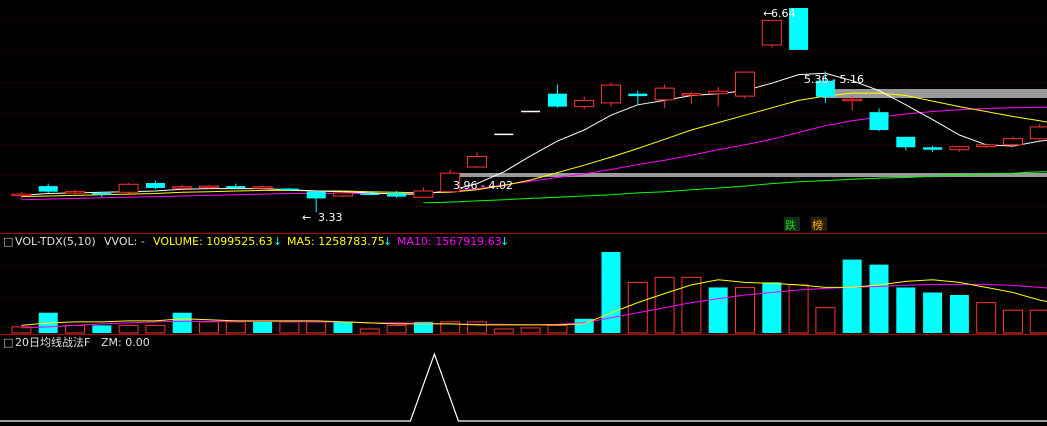 The width and height of the screenshot is (1047, 426). I want to click on upper-range-label: 5.36 - 5.16, so click(834, 79).